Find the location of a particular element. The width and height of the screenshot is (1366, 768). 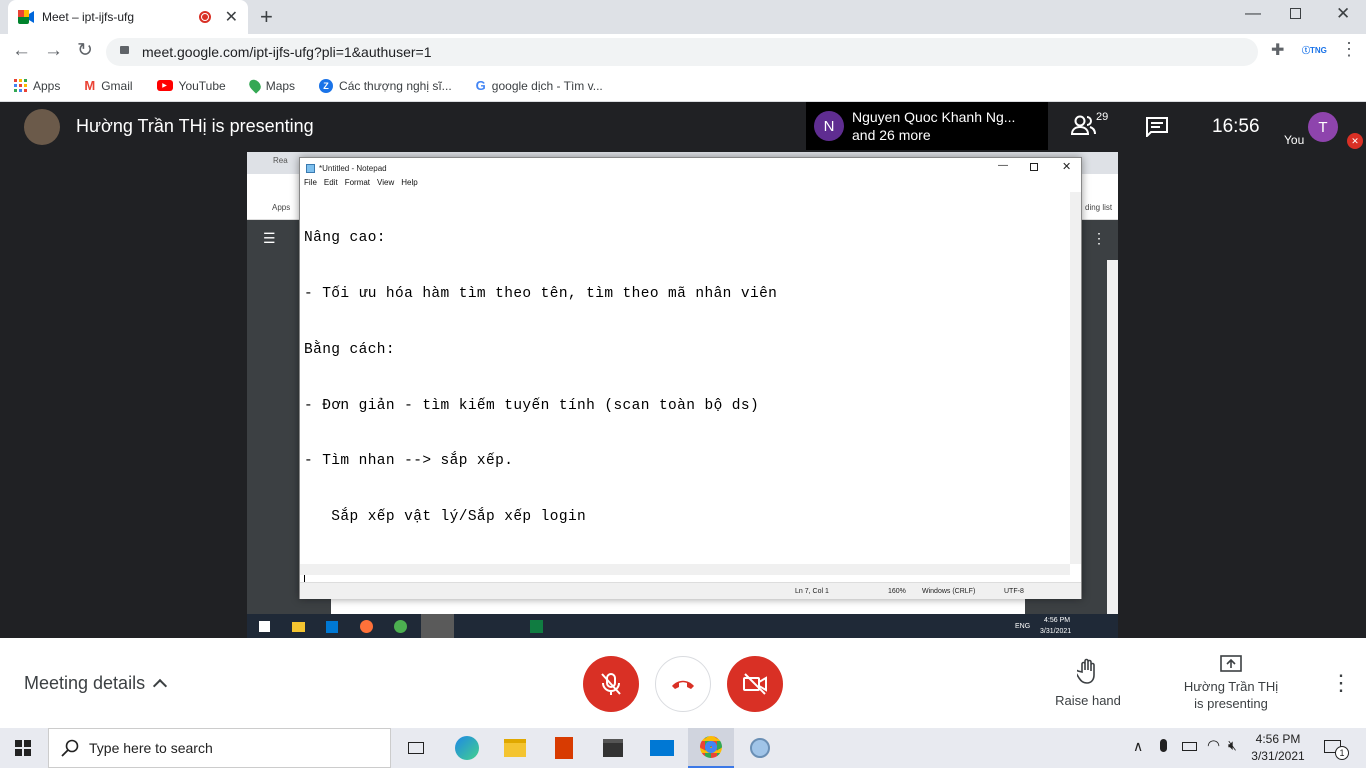

presenting-button: Hường Trần THị is presenting is located at coordinates (1231, 683).